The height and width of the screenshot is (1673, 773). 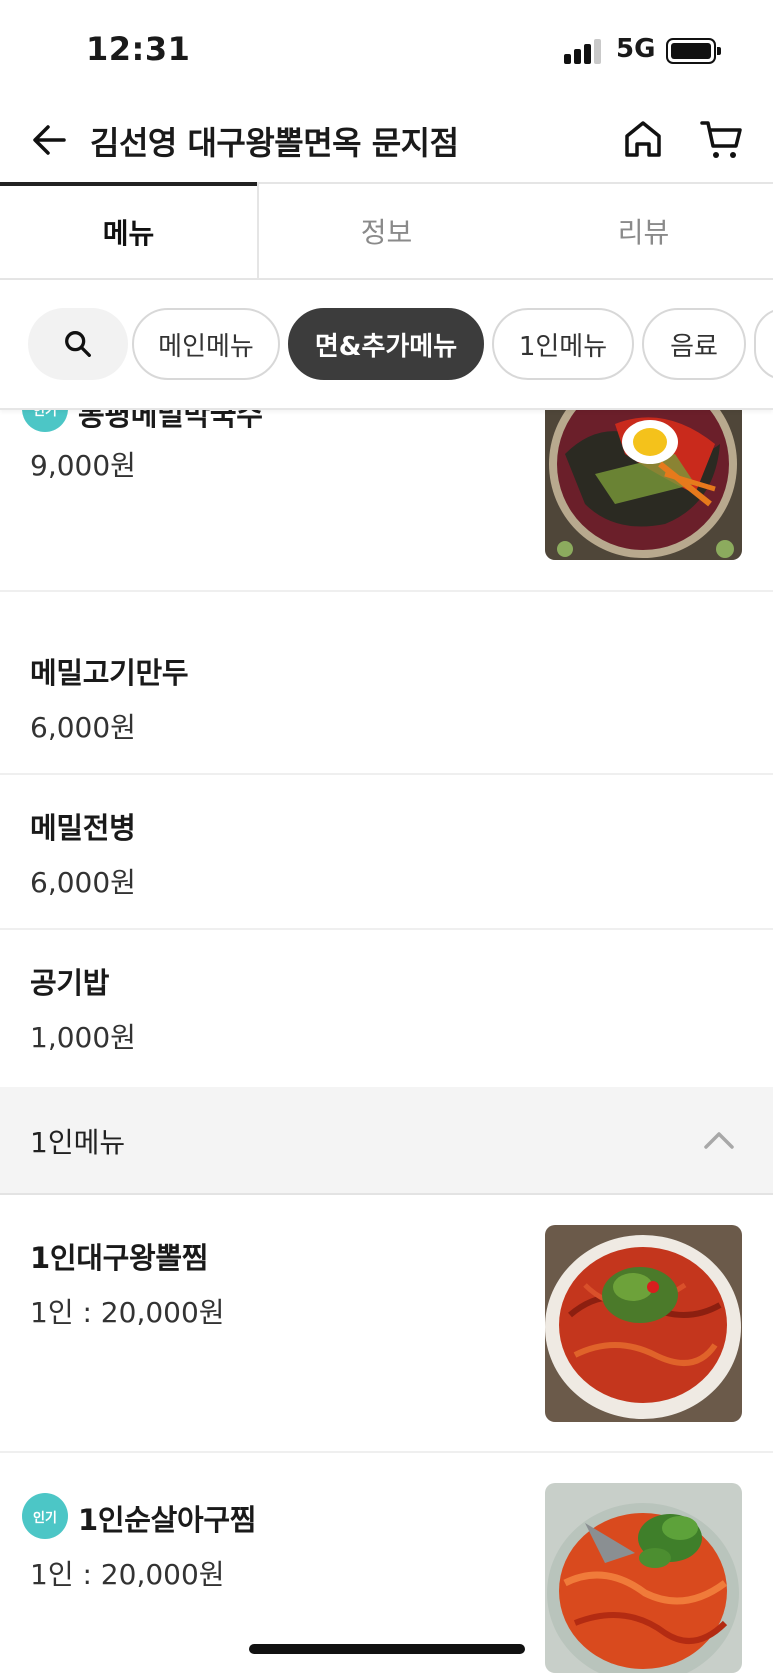 What do you see at coordinates (386, 1008) in the screenshot?
I see `menu-item: 공기밥 1,000원` at bounding box center [386, 1008].